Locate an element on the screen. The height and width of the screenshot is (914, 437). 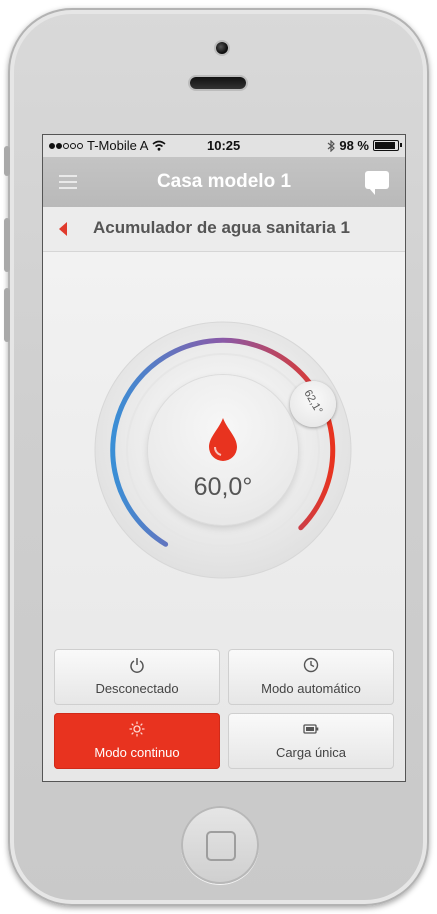
current-temperature: 60,0° is located at coordinates (223, 487).